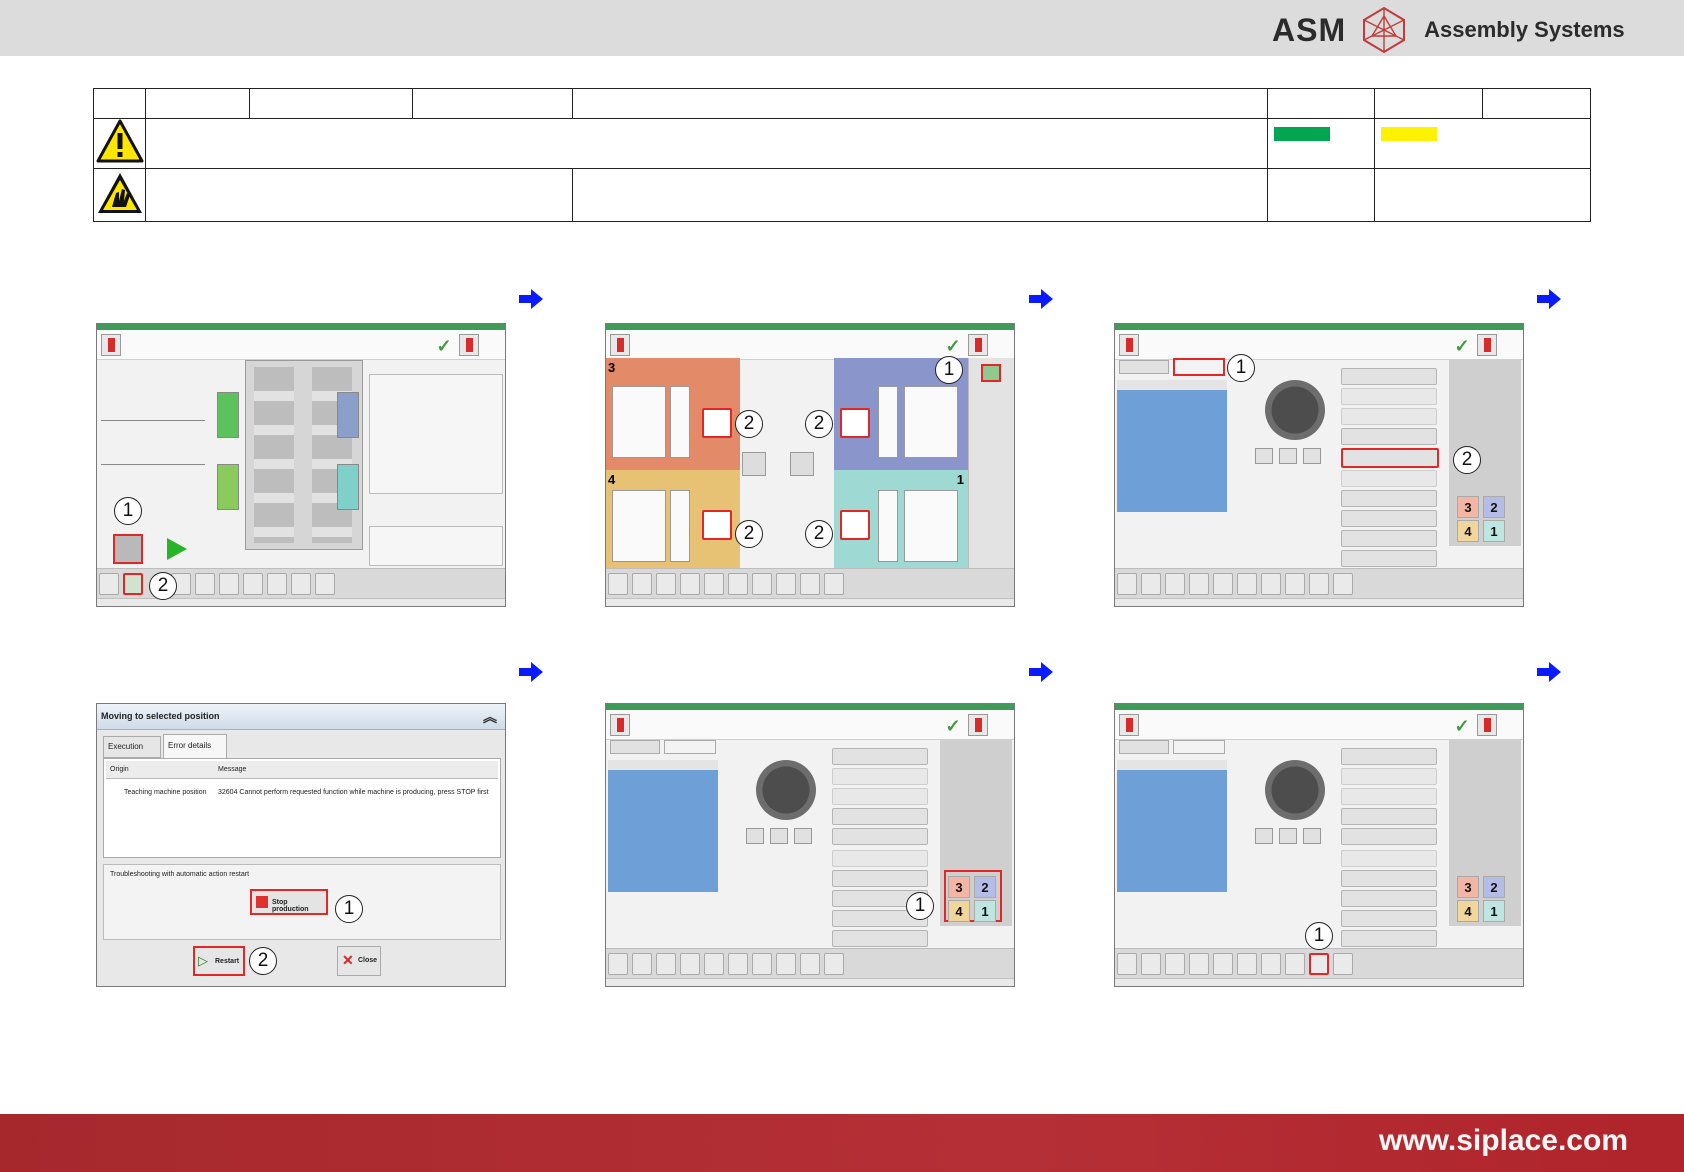  Describe the element at coordinates (1319, 964) in the screenshot. I see `service-button` at that location.